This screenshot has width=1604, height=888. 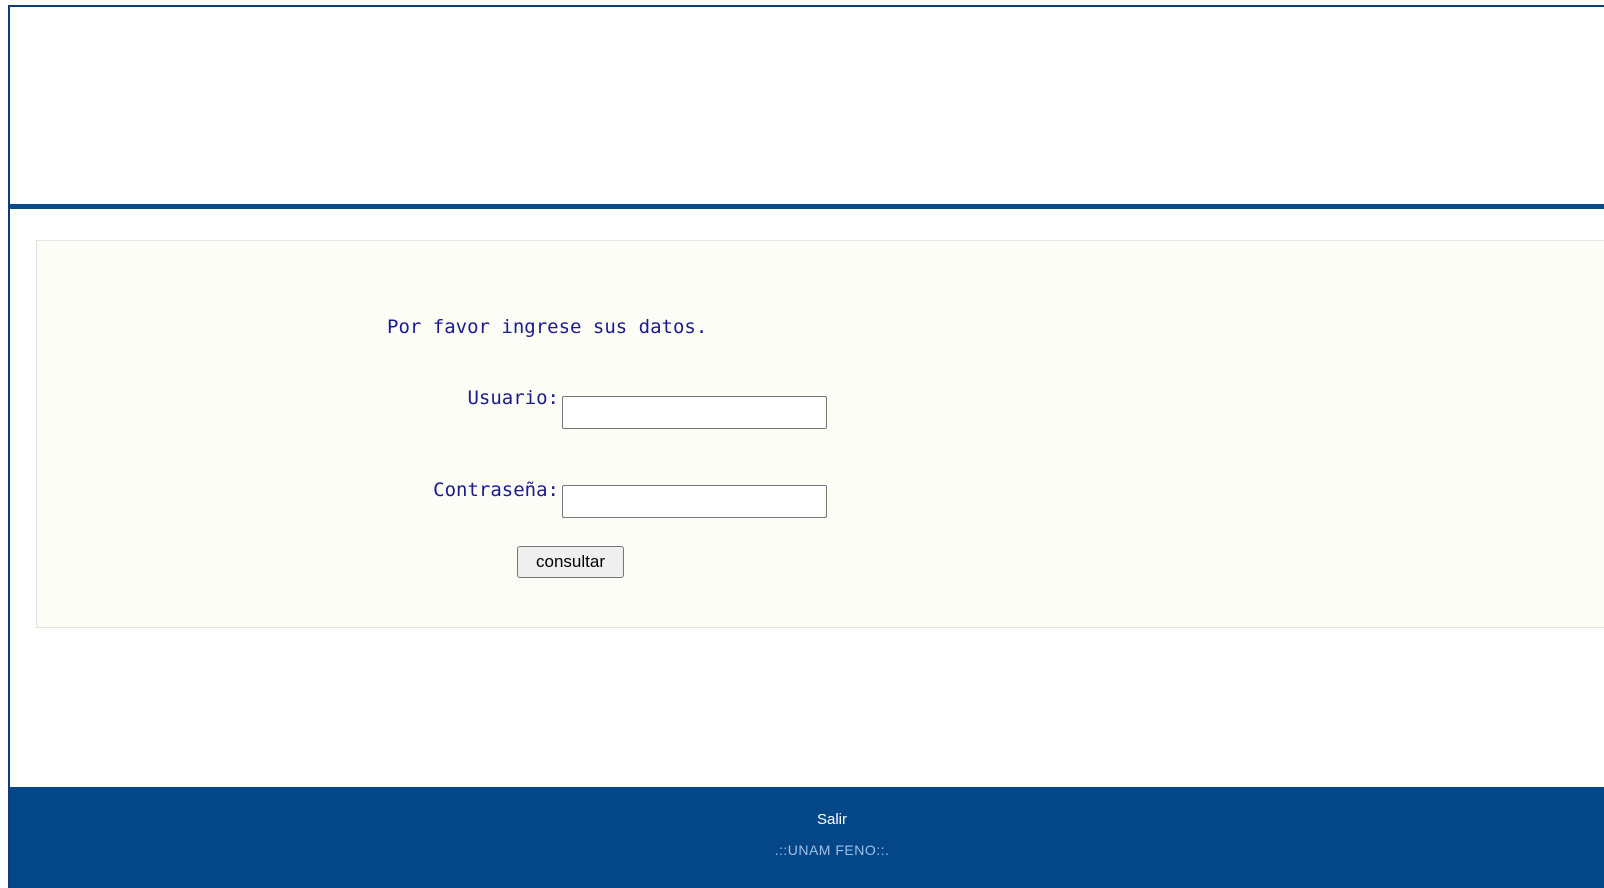 I want to click on username-input, so click(x=694, y=412).